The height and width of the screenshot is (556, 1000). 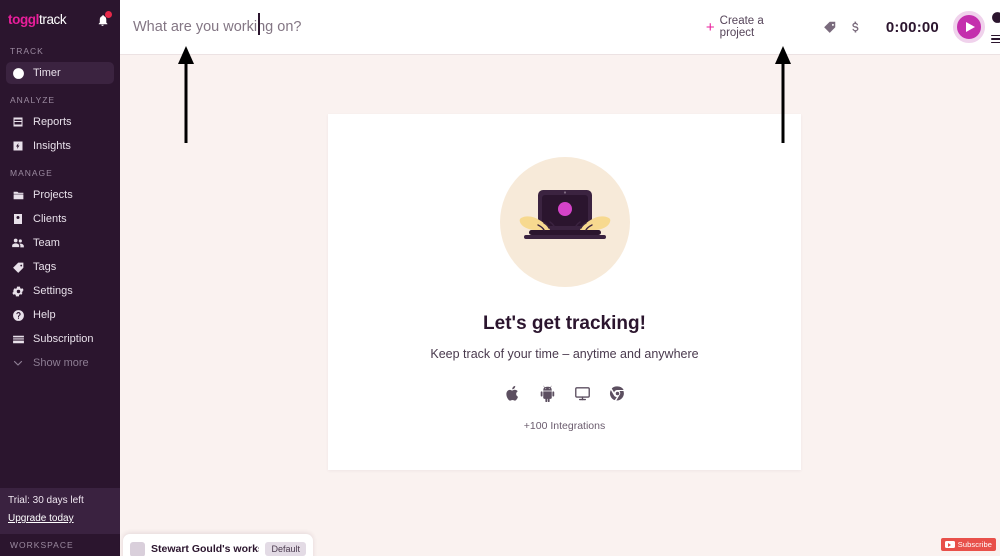 I want to click on notification-badge-dot, so click(x=108, y=14).